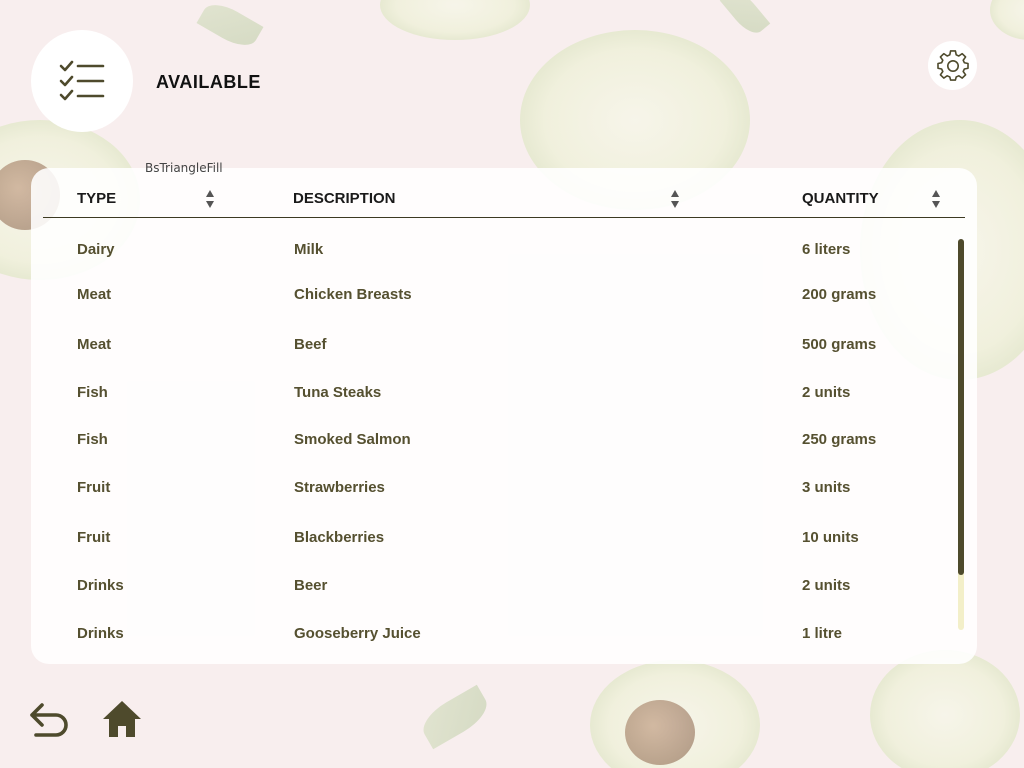  I want to click on cell-description: Strawberries, so click(339, 487).